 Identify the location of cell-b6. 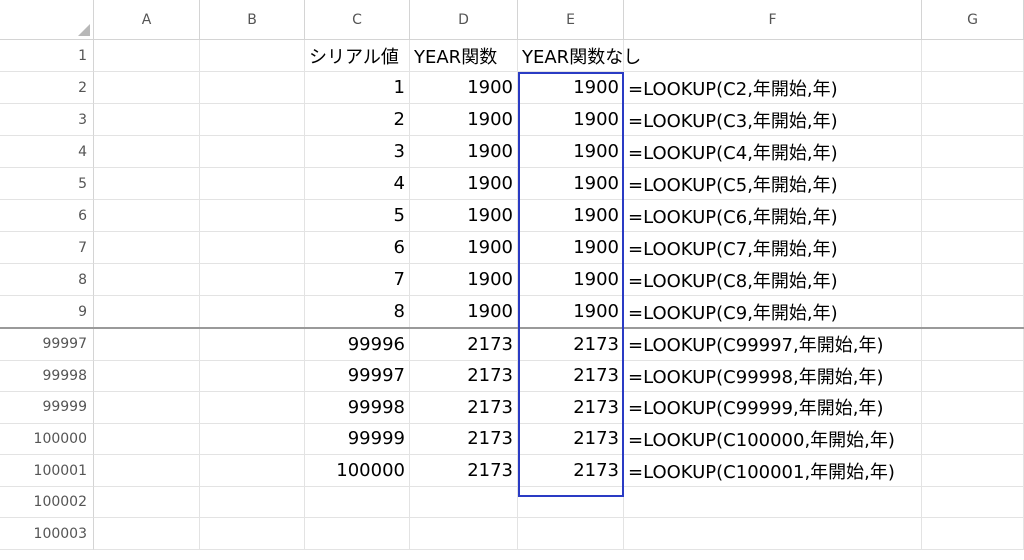
(252, 216).